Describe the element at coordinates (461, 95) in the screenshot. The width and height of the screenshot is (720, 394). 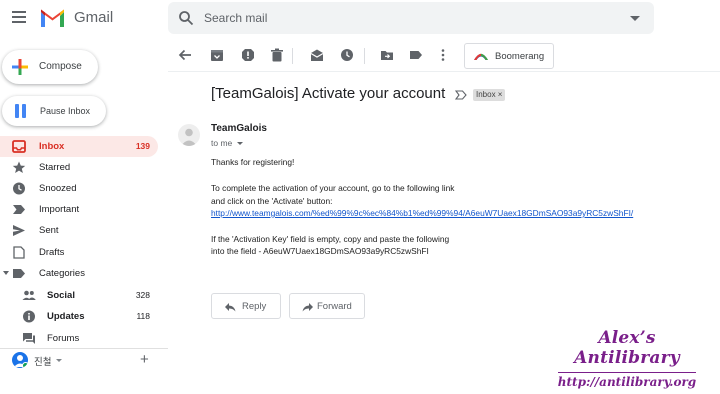
I see `importance-marker-icon` at that location.